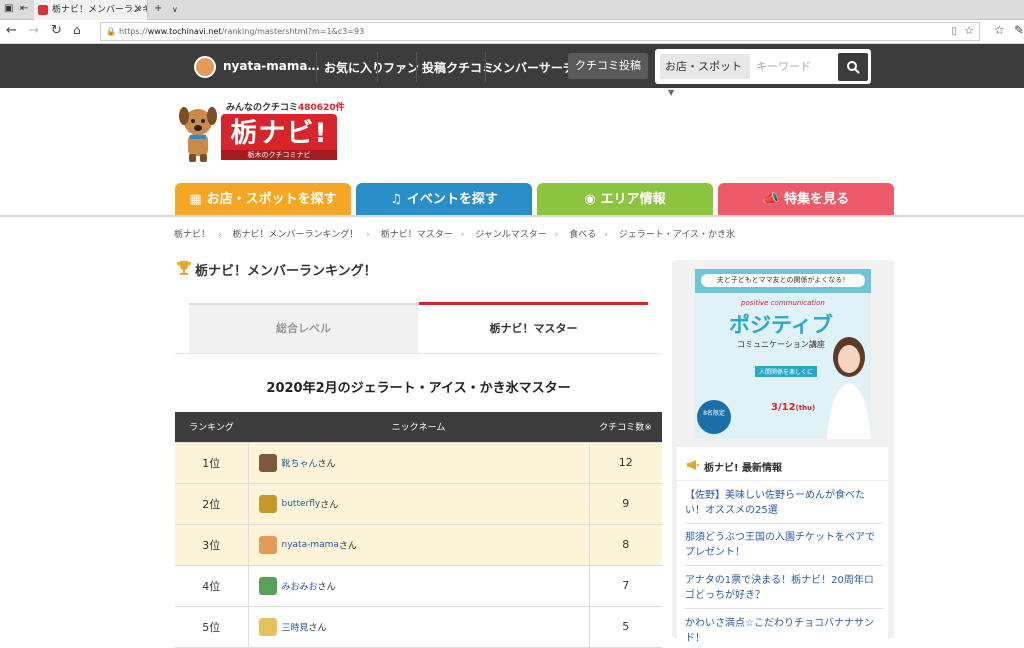  What do you see at coordinates (677, 235) in the screenshot?
I see `breadcrumb-current: ジェラート・アイス・かき氷` at bounding box center [677, 235].